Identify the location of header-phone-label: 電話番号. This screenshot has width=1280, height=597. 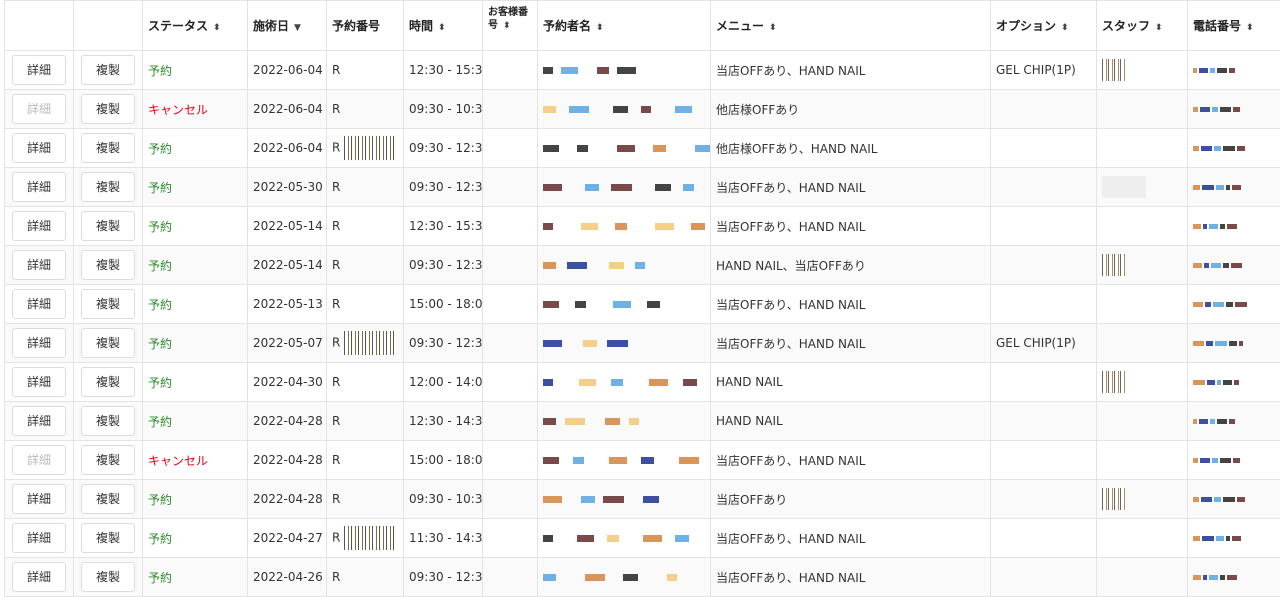
(1217, 26).